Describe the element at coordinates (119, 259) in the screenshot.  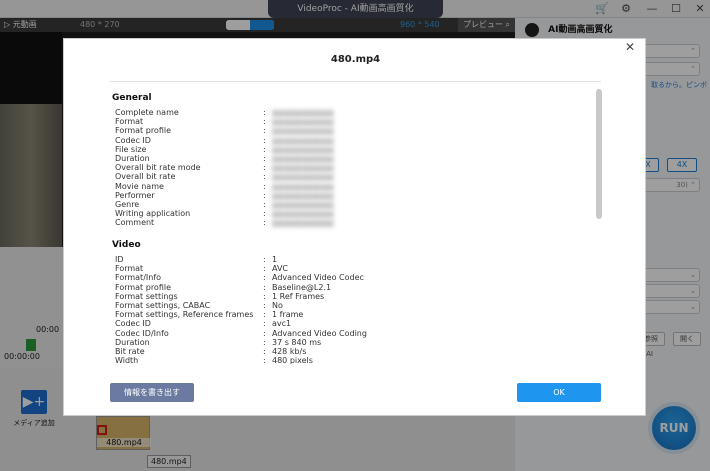
I see `info-key: ID` at that location.